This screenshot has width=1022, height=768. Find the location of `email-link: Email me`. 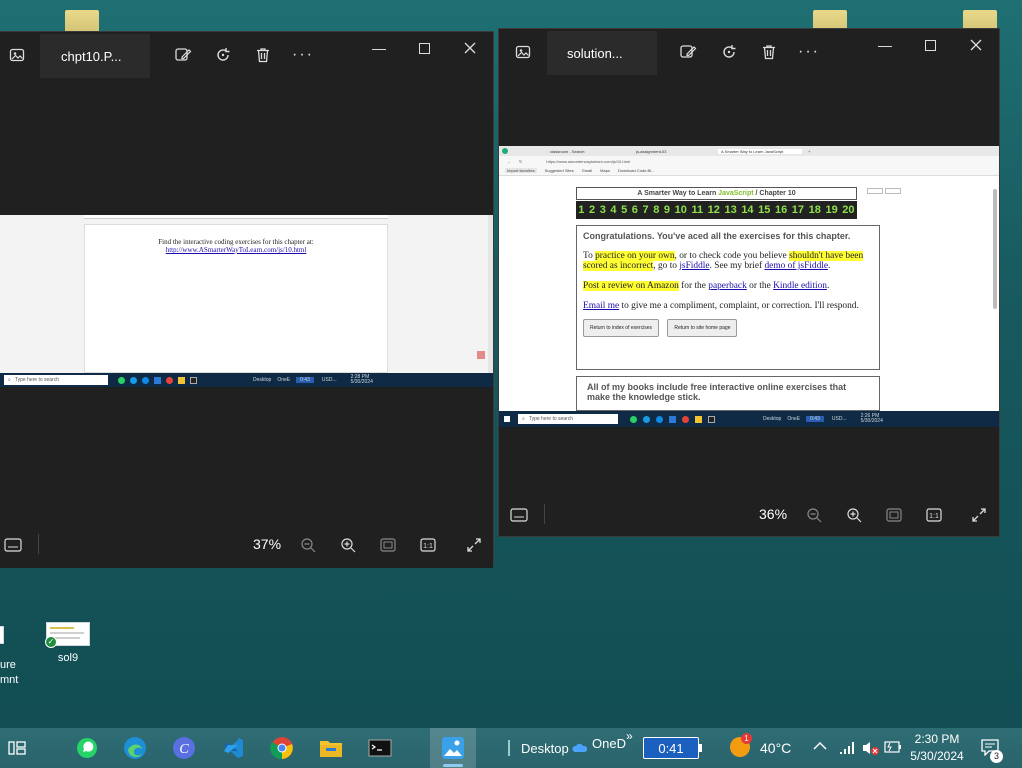

email-link: Email me is located at coordinates (601, 306).